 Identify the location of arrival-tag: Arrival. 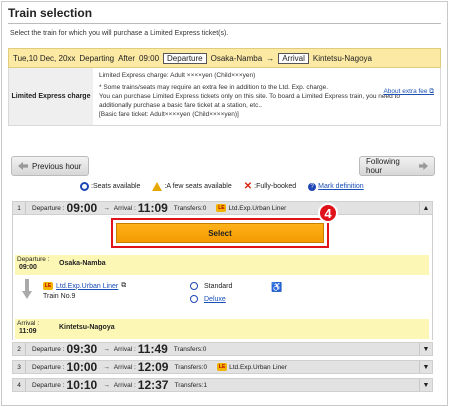
(293, 58).